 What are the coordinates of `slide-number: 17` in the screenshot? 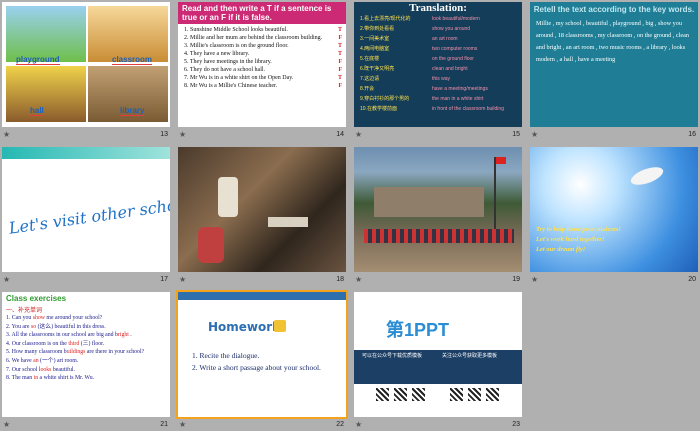 It's located at (164, 279).